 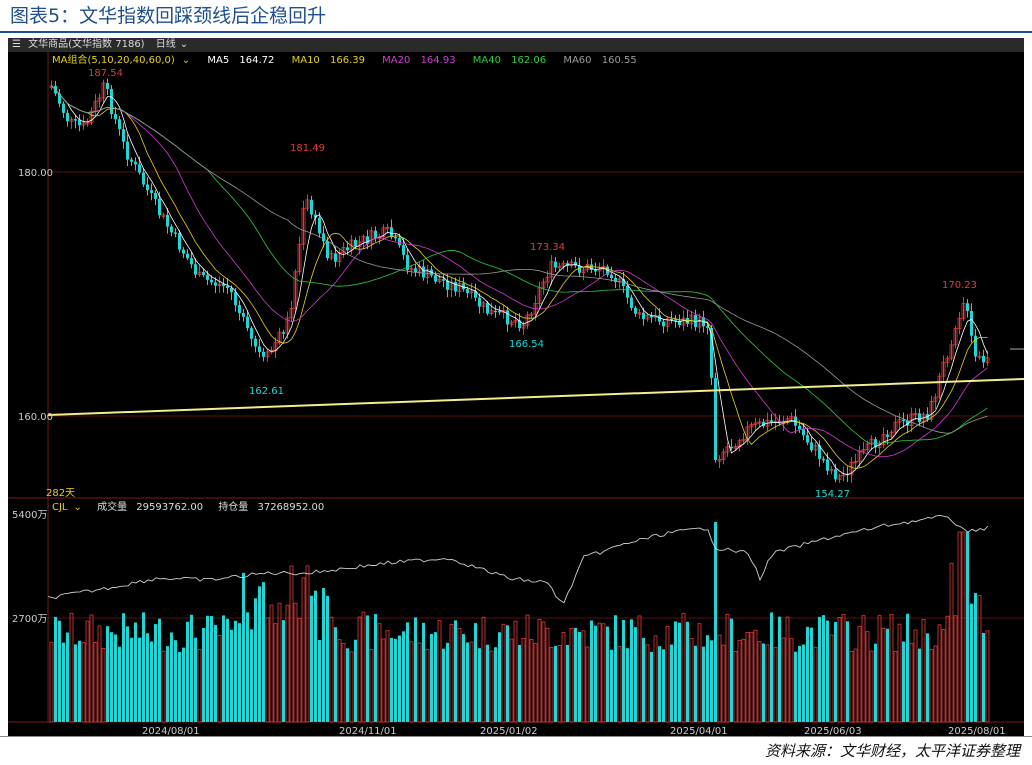 I want to click on annotation-high-170: 170.23, so click(x=959, y=285).